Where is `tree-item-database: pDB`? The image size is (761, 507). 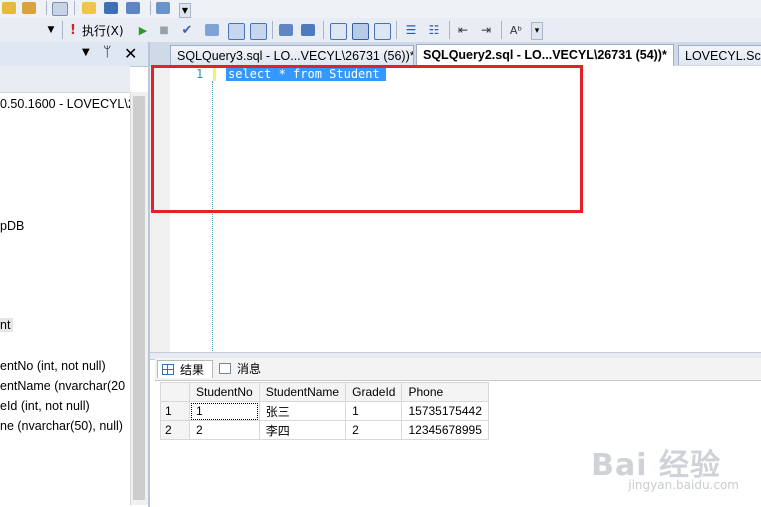 tree-item-database: pDB is located at coordinates (12, 226).